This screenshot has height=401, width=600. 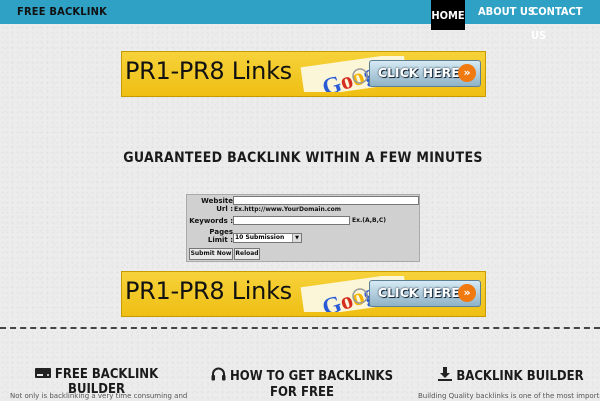 What do you see at coordinates (369, 220) in the screenshot?
I see `keywords-hint: Ex.(A,B,C)` at bounding box center [369, 220].